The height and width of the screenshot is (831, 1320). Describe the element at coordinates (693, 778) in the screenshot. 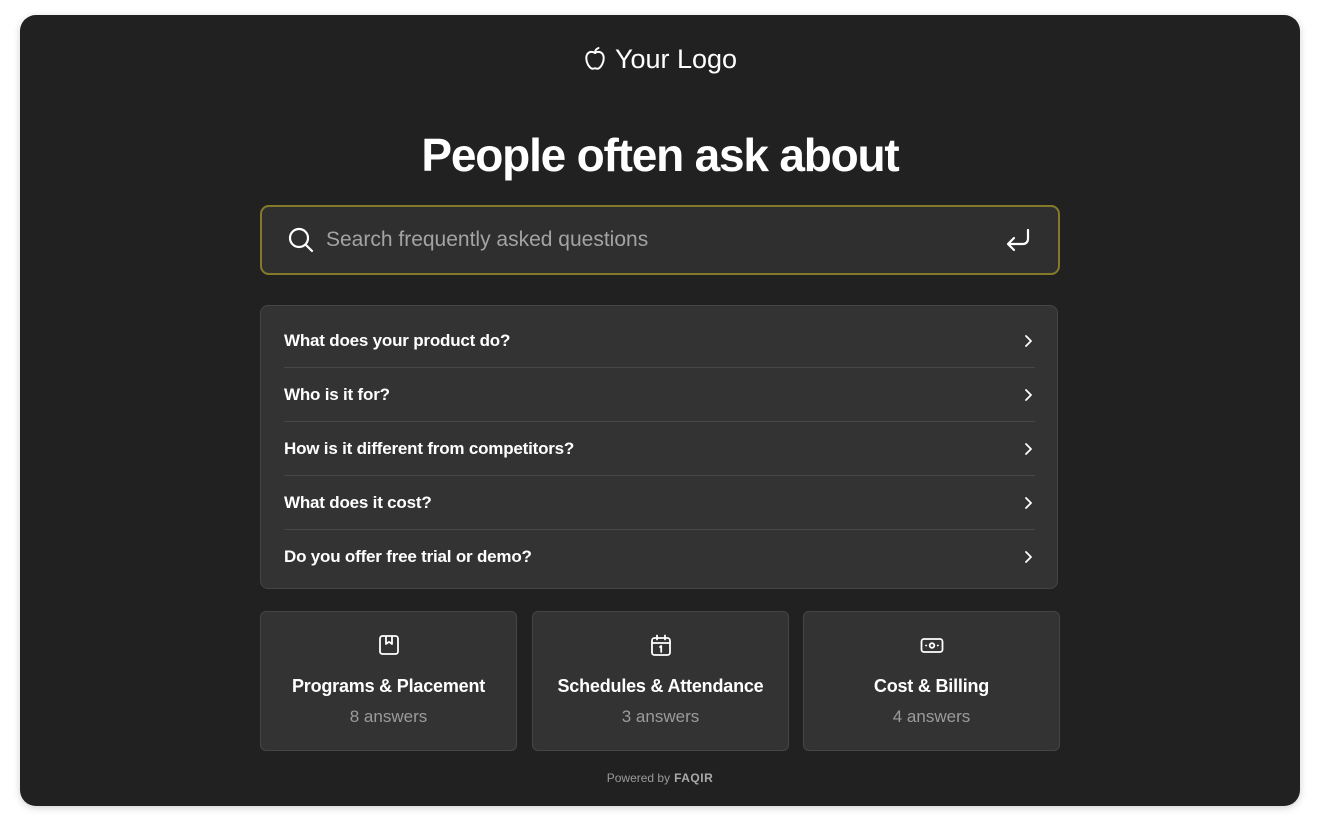

I see `brand-link: FAQIR` at that location.